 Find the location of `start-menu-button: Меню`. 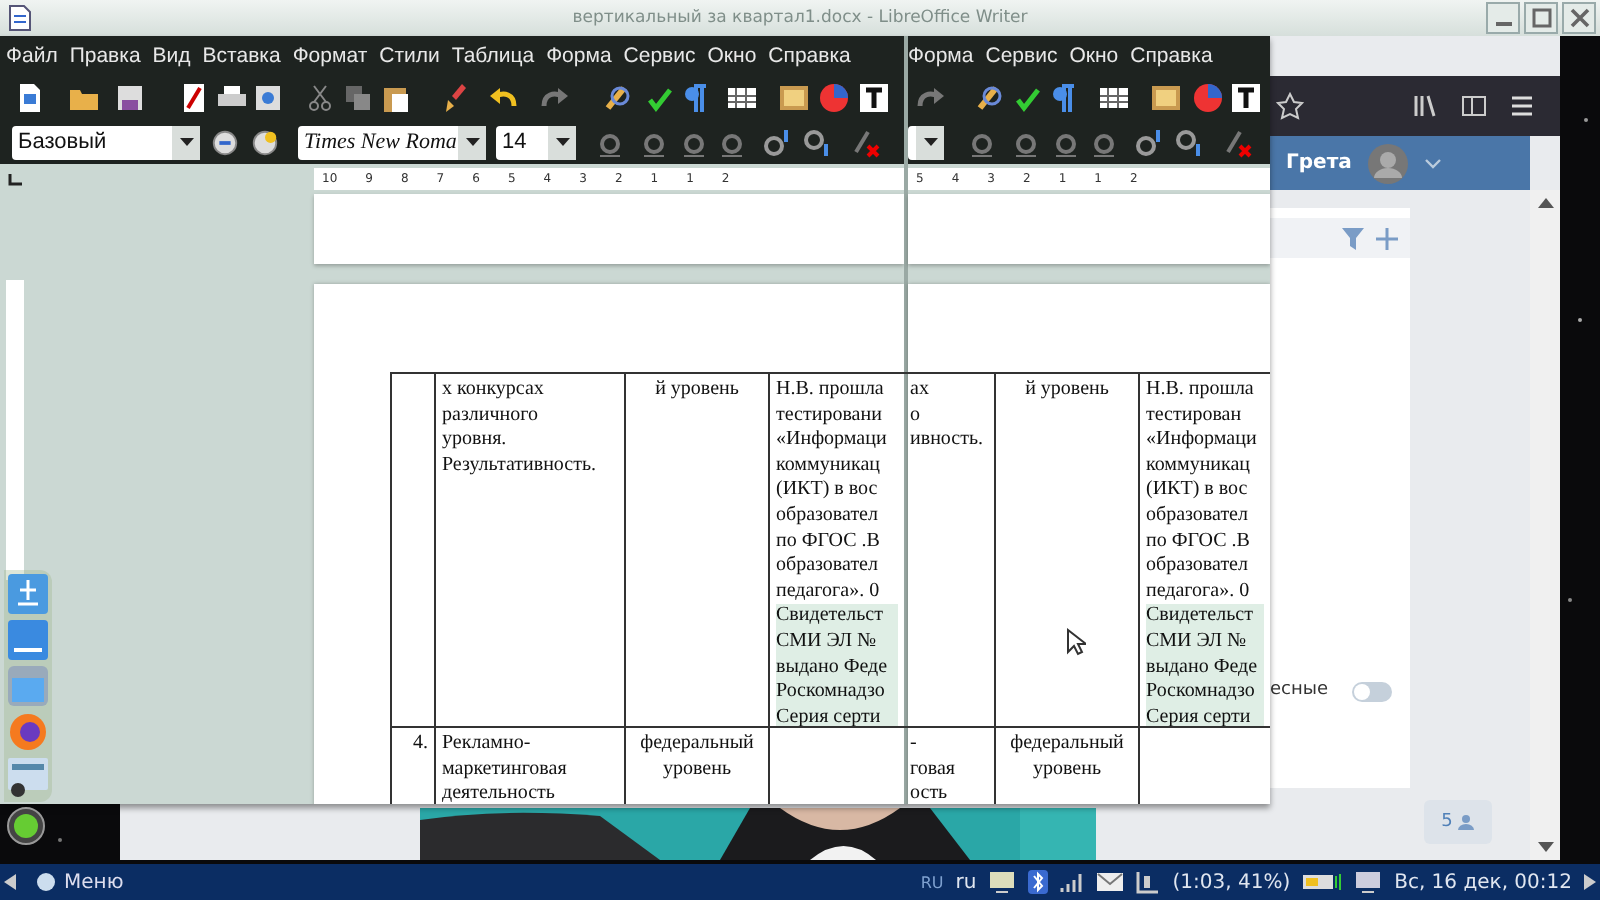

start-menu-button: Меню is located at coordinates (80, 882).